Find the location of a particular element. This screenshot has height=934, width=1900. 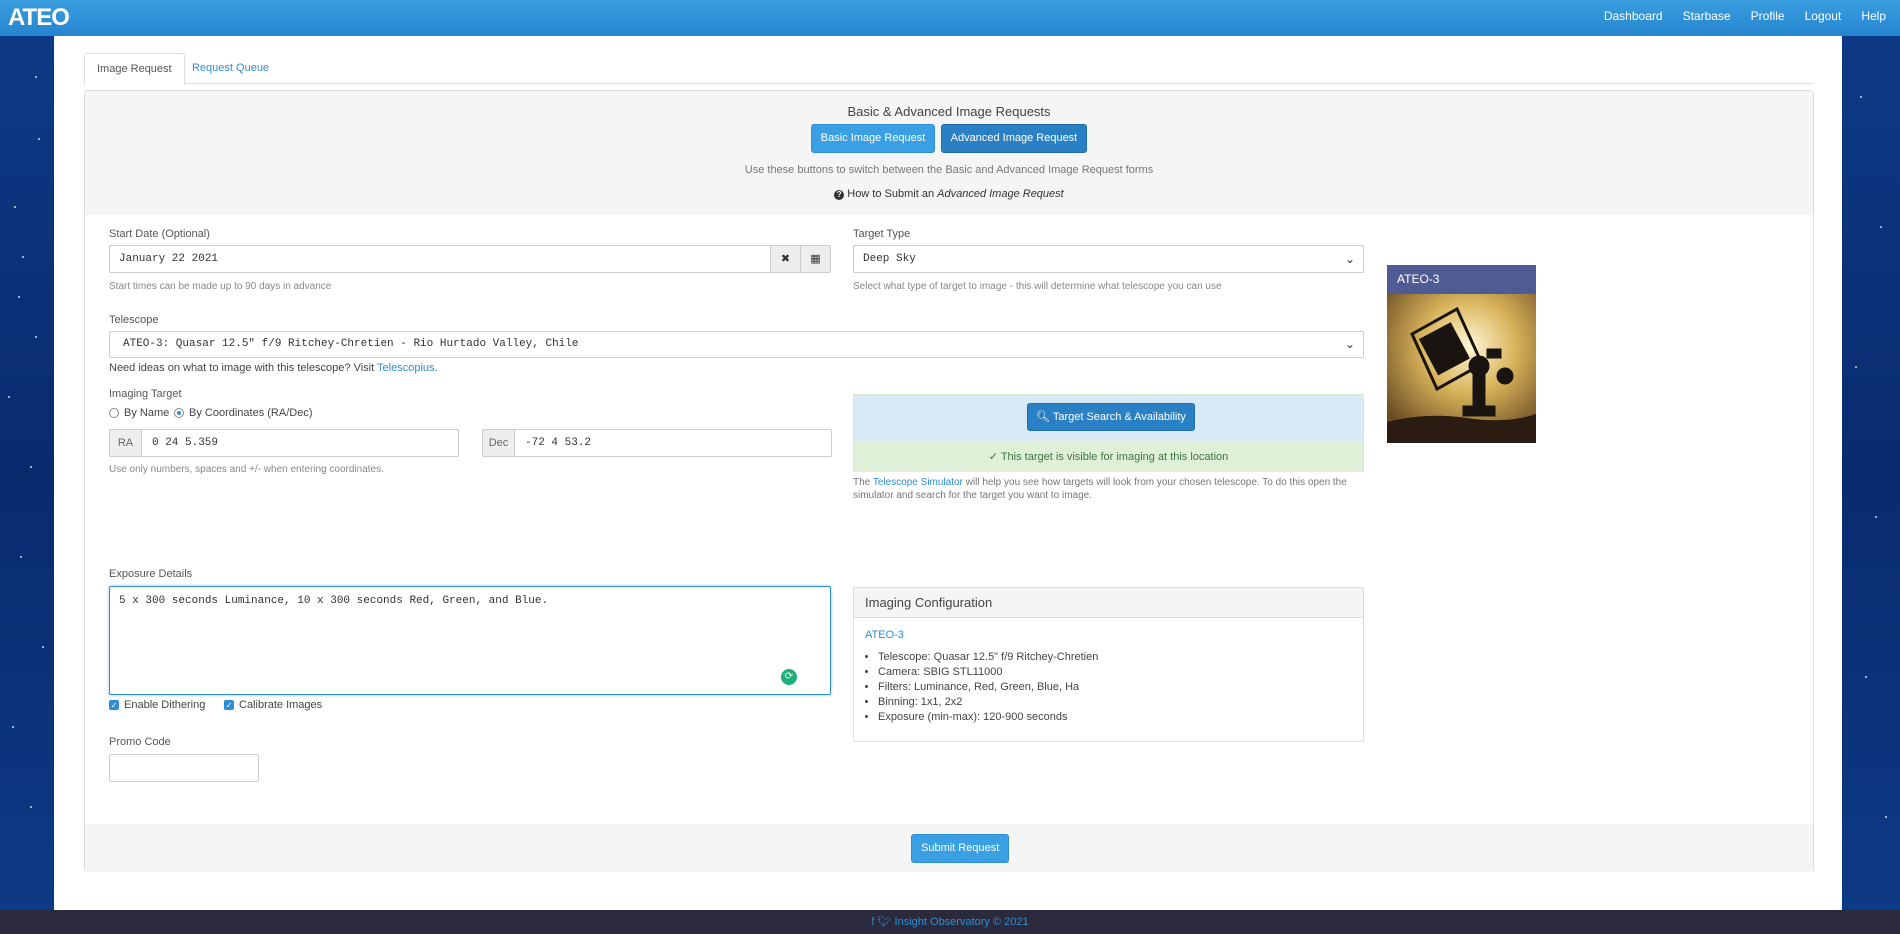

footer-text: Insight Observatory © 2021 is located at coordinates (961, 922).